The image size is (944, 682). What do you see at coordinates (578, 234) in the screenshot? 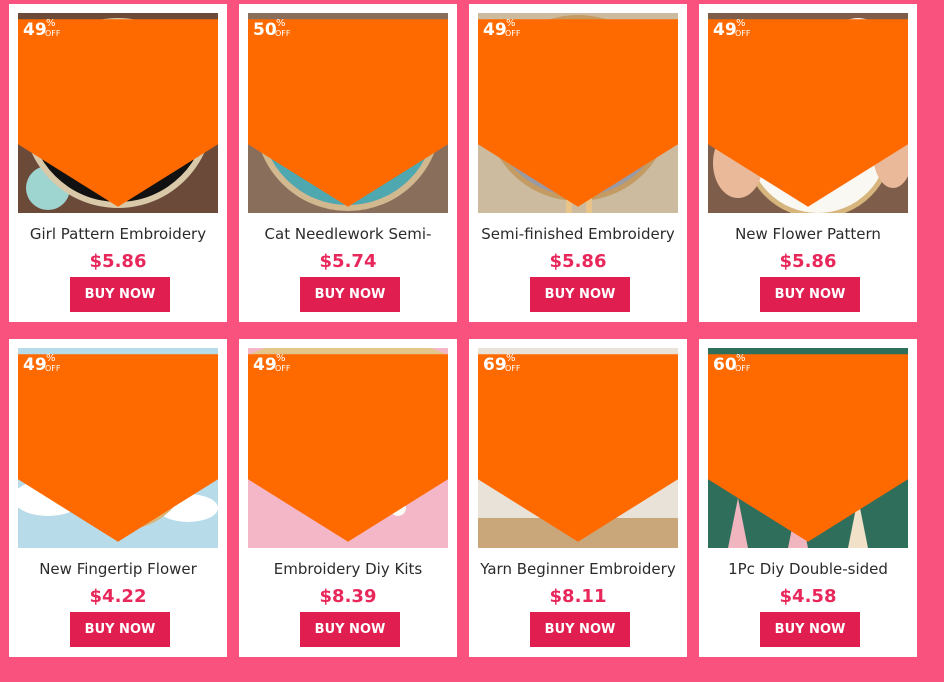
I see `product-title: Semi-finished Embroidery` at bounding box center [578, 234].